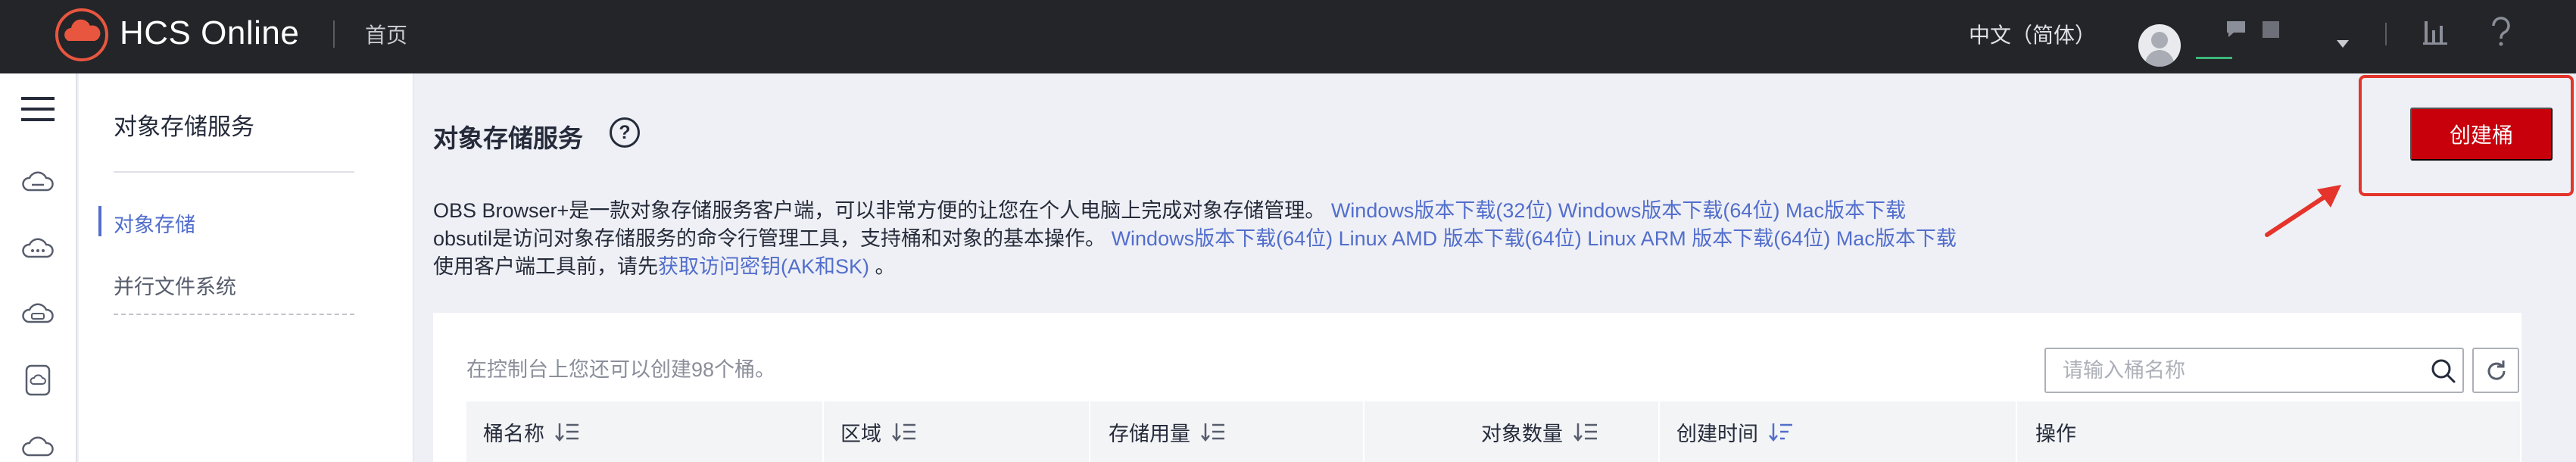 Image resolution: width=2576 pixels, height=462 pixels. I want to click on hcs-logo-icon, so click(82, 35).